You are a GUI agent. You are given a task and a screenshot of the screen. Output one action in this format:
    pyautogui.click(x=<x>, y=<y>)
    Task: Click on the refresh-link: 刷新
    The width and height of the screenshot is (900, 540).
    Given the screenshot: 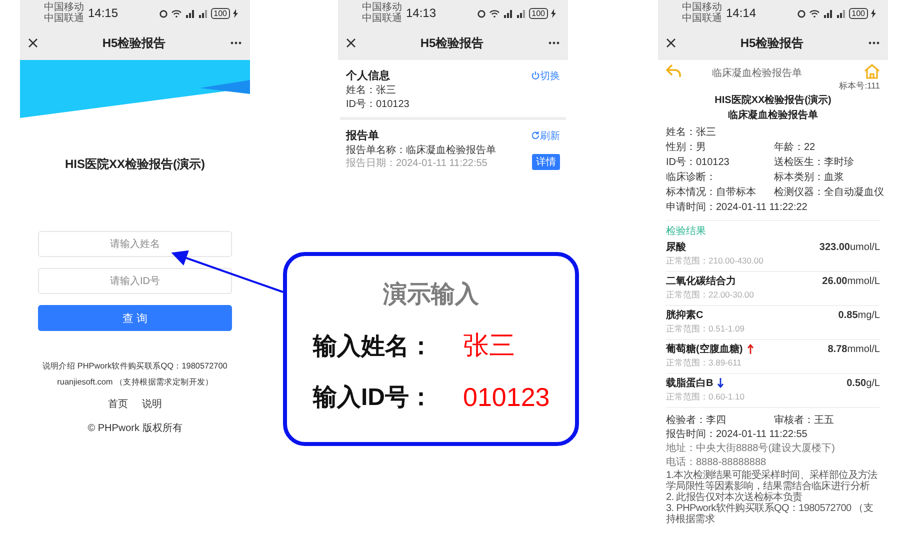 What is the action you would take?
    pyautogui.click(x=550, y=135)
    